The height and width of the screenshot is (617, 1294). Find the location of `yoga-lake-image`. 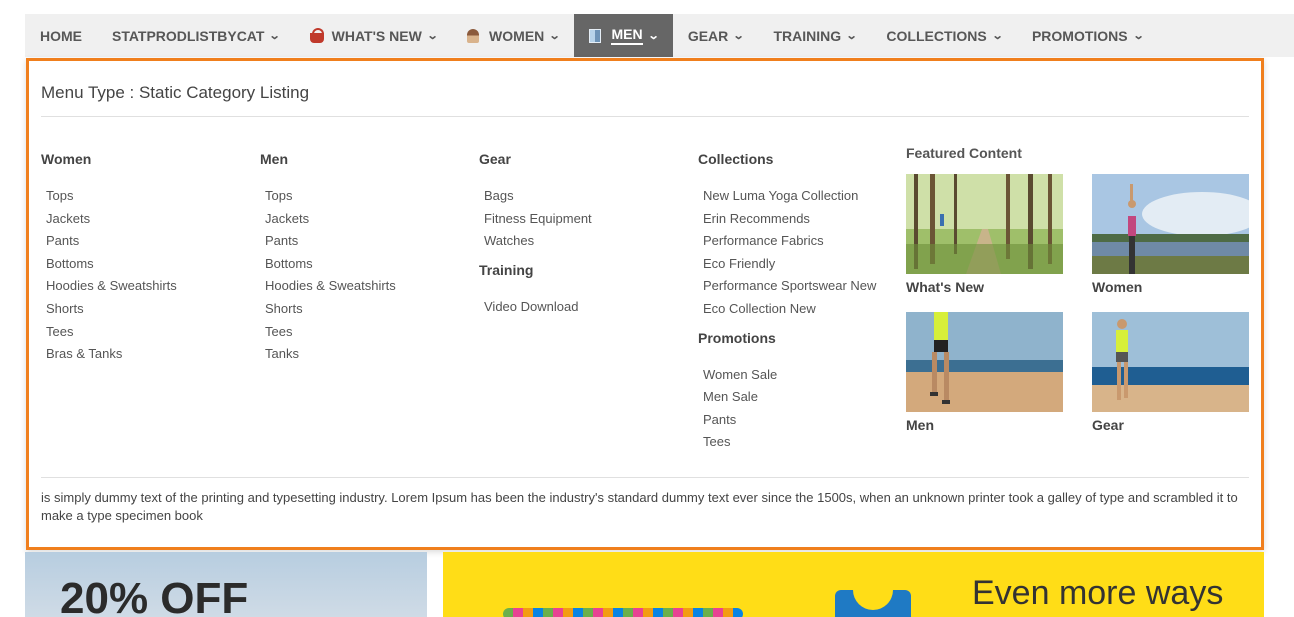

yoga-lake-image is located at coordinates (1170, 224).